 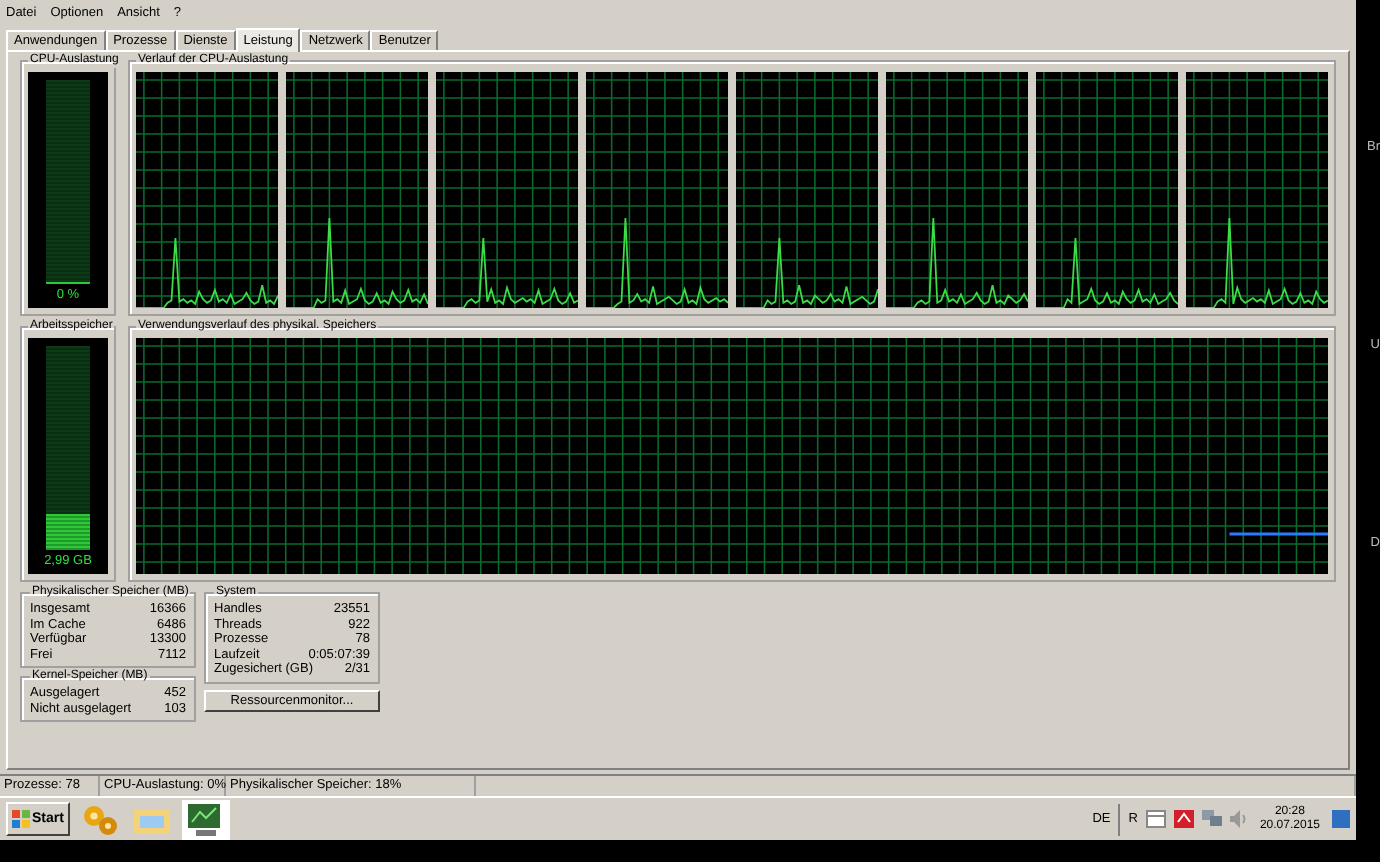 What do you see at coordinates (205, 819) in the screenshot?
I see `monitor-icon` at bounding box center [205, 819].